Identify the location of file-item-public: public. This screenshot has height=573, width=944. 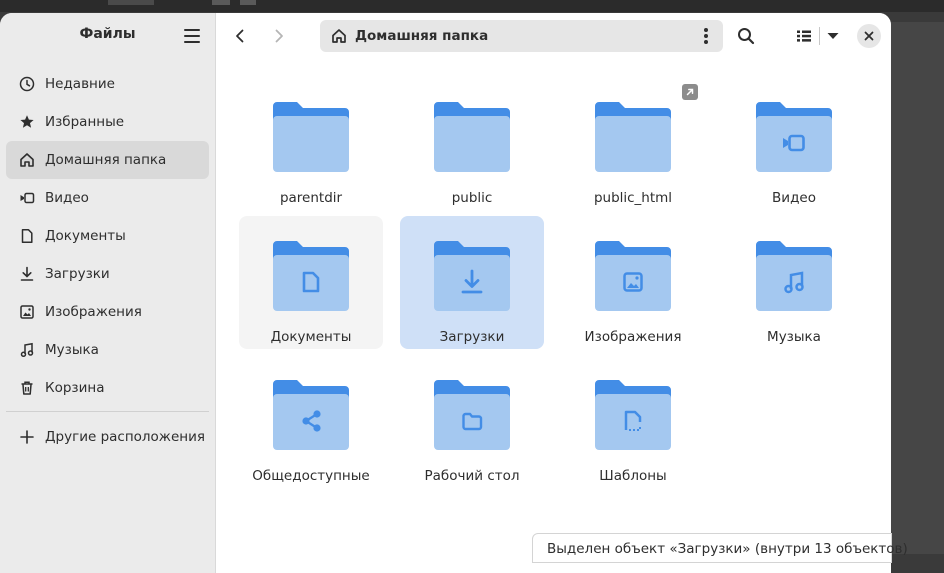
(472, 143).